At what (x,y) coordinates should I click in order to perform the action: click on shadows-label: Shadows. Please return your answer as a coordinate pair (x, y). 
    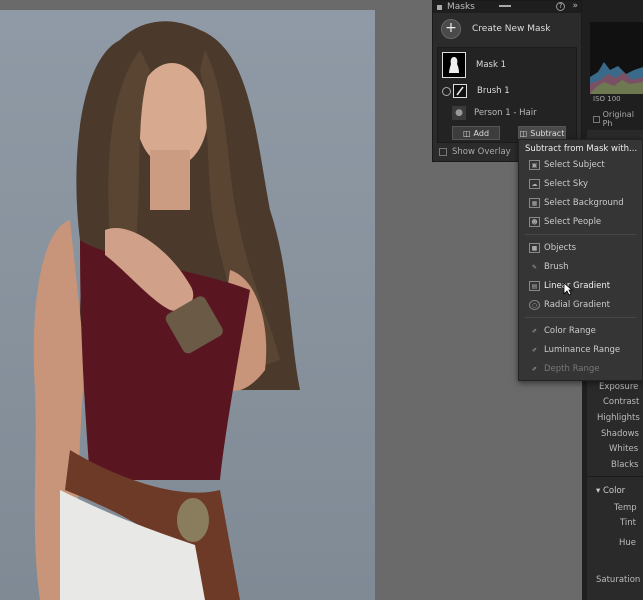
    Looking at the image, I should click on (620, 434).